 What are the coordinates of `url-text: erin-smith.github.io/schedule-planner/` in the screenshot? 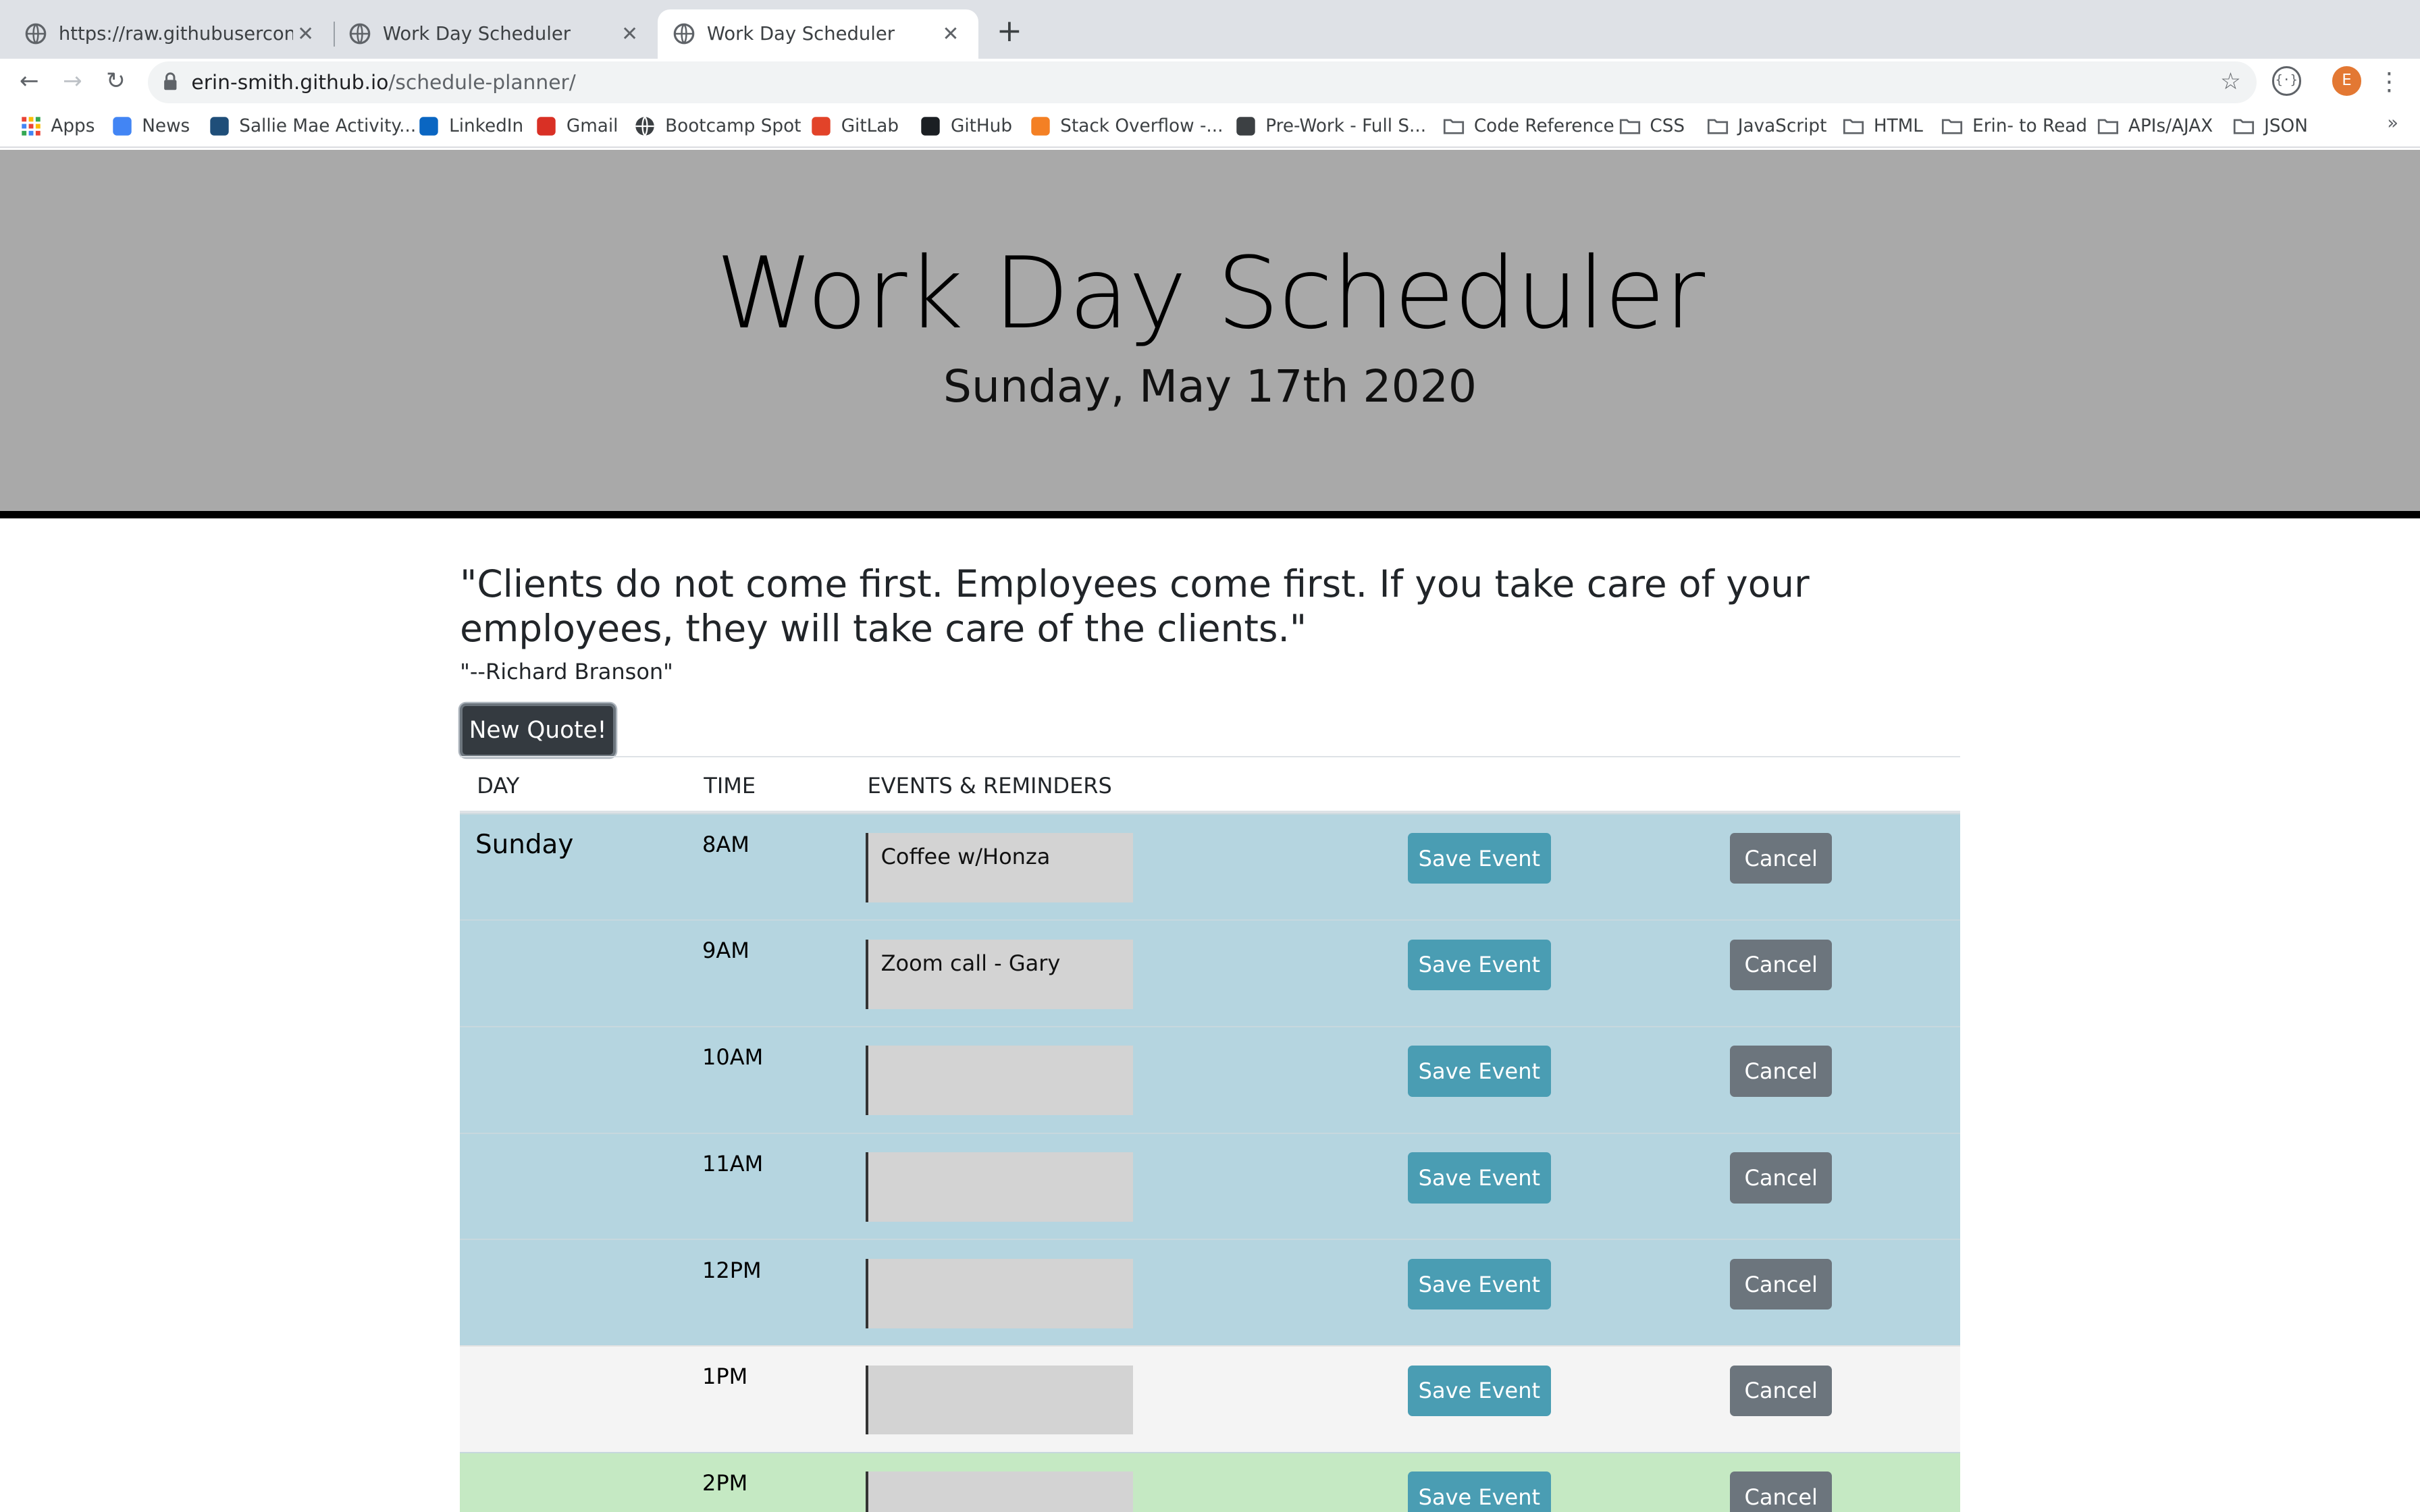 It's located at (383, 82).